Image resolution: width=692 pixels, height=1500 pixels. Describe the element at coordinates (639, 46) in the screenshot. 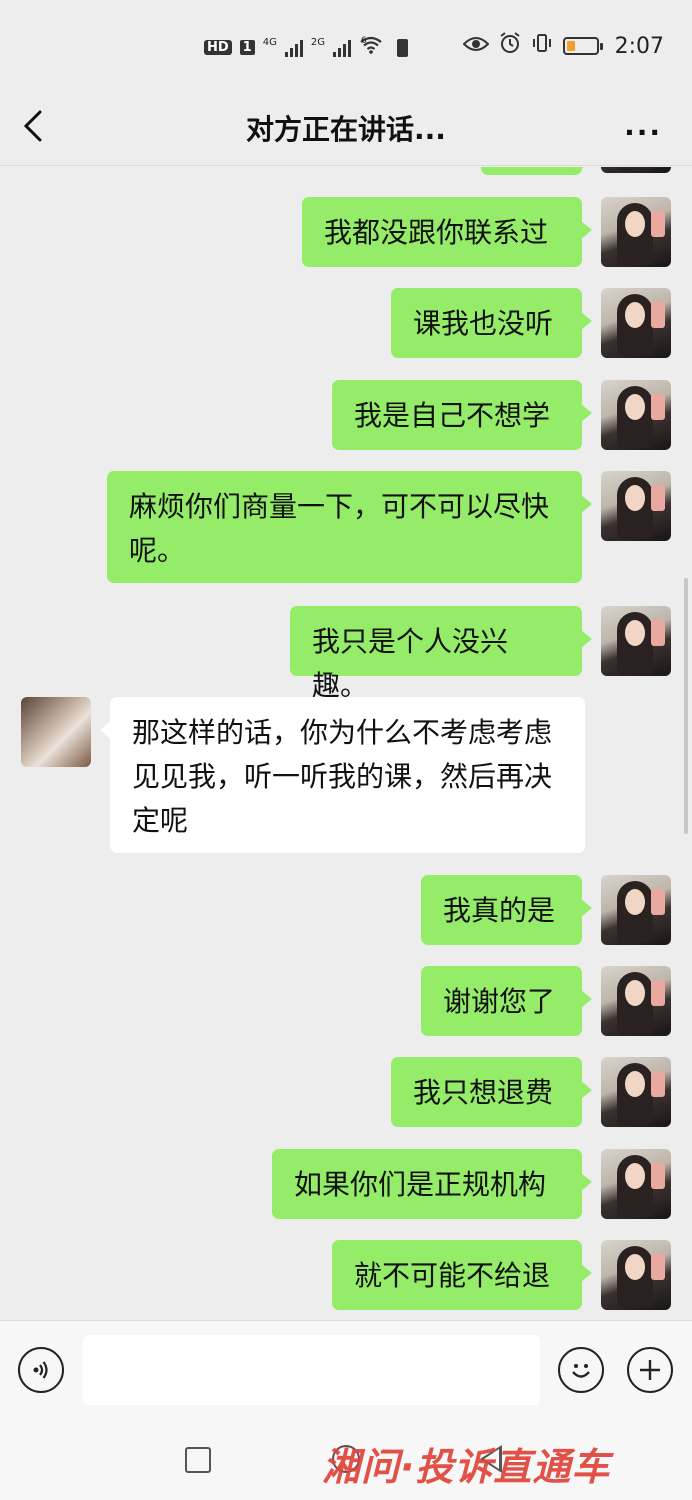

I see `clock-time: 2:07` at that location.